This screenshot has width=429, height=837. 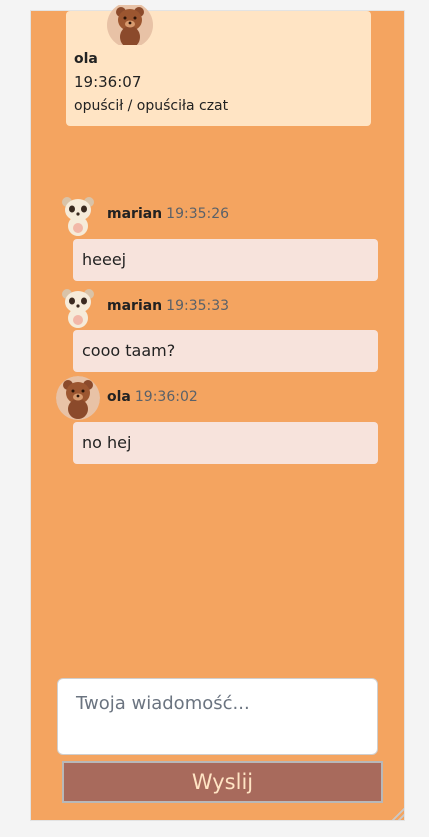 I want to click on resize-handle-icon, so click(x=398, y=814).